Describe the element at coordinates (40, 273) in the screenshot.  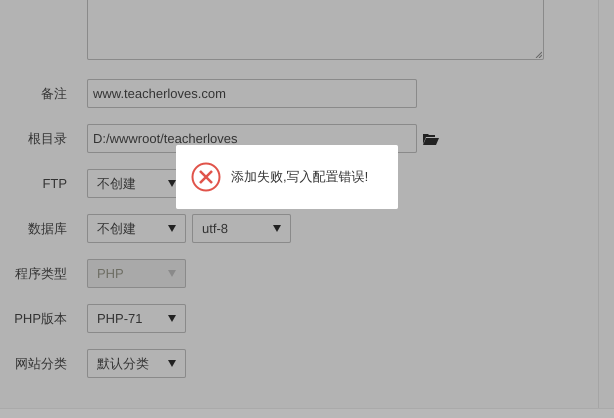
I see `field-label: 程序类型` at that location.